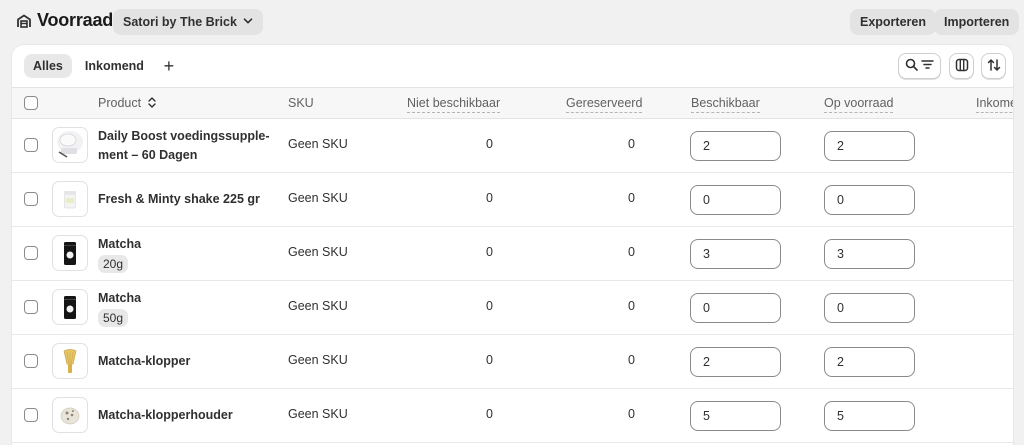  I want to click on store-location-select: Satori by The Brick, so click(188, 22).